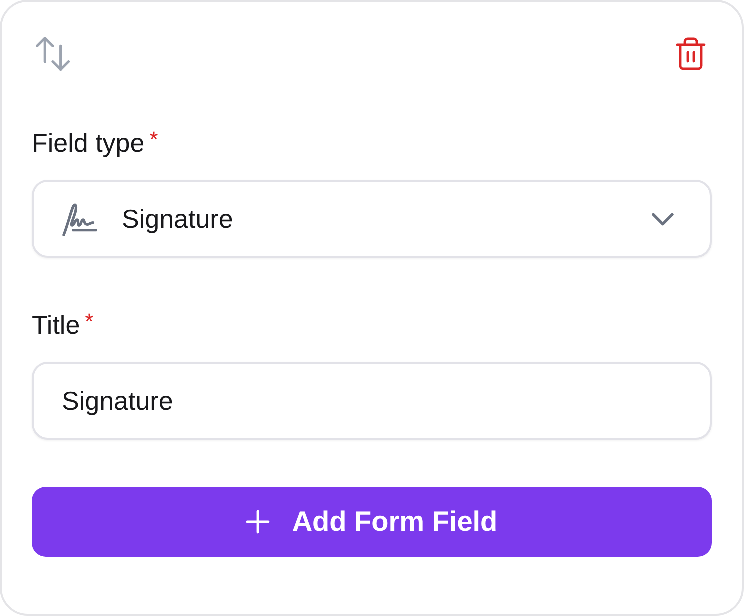  What do you see at coordinates (691, 54) in the screenshot?
I see `trash-icon` at bounding box center [691, 54].